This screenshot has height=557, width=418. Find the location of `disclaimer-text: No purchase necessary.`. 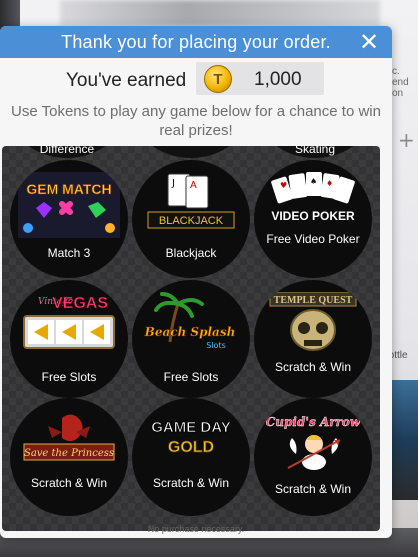

disclaimer-text: No purchase necessary. is located at coordinates (196, 529).